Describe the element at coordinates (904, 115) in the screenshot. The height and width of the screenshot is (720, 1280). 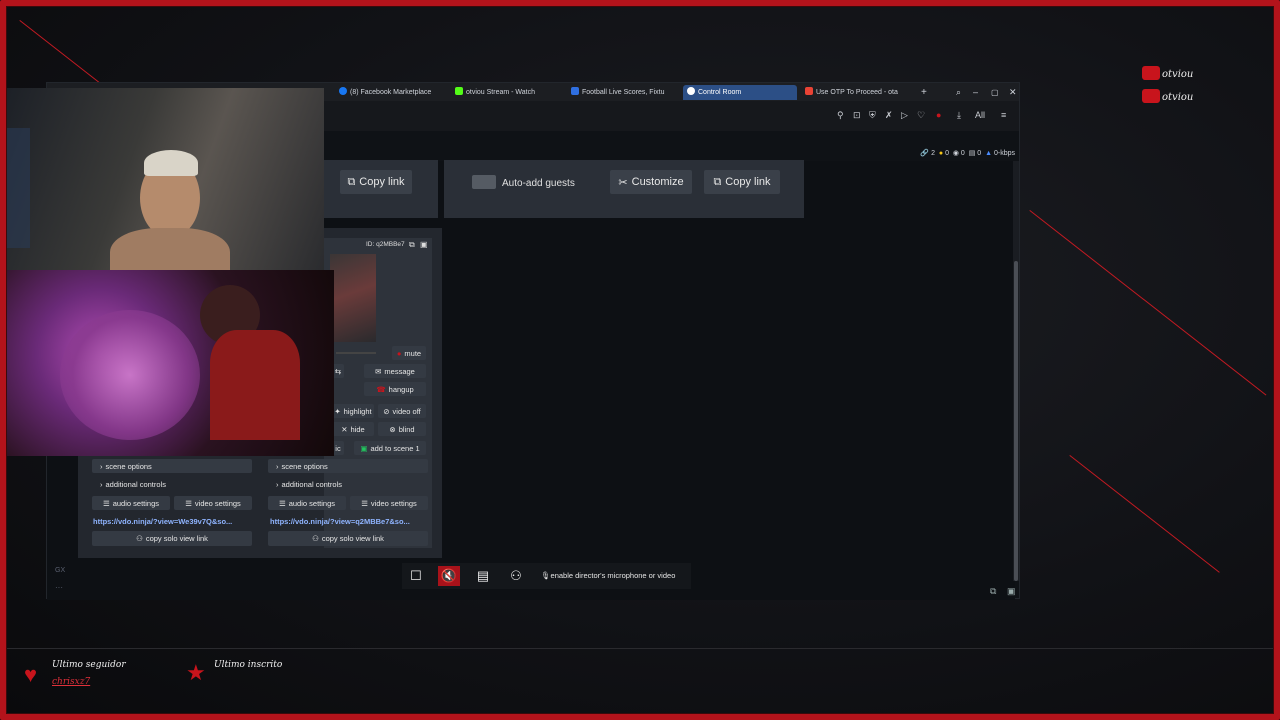
I see `play-icon: ▷` at that location.